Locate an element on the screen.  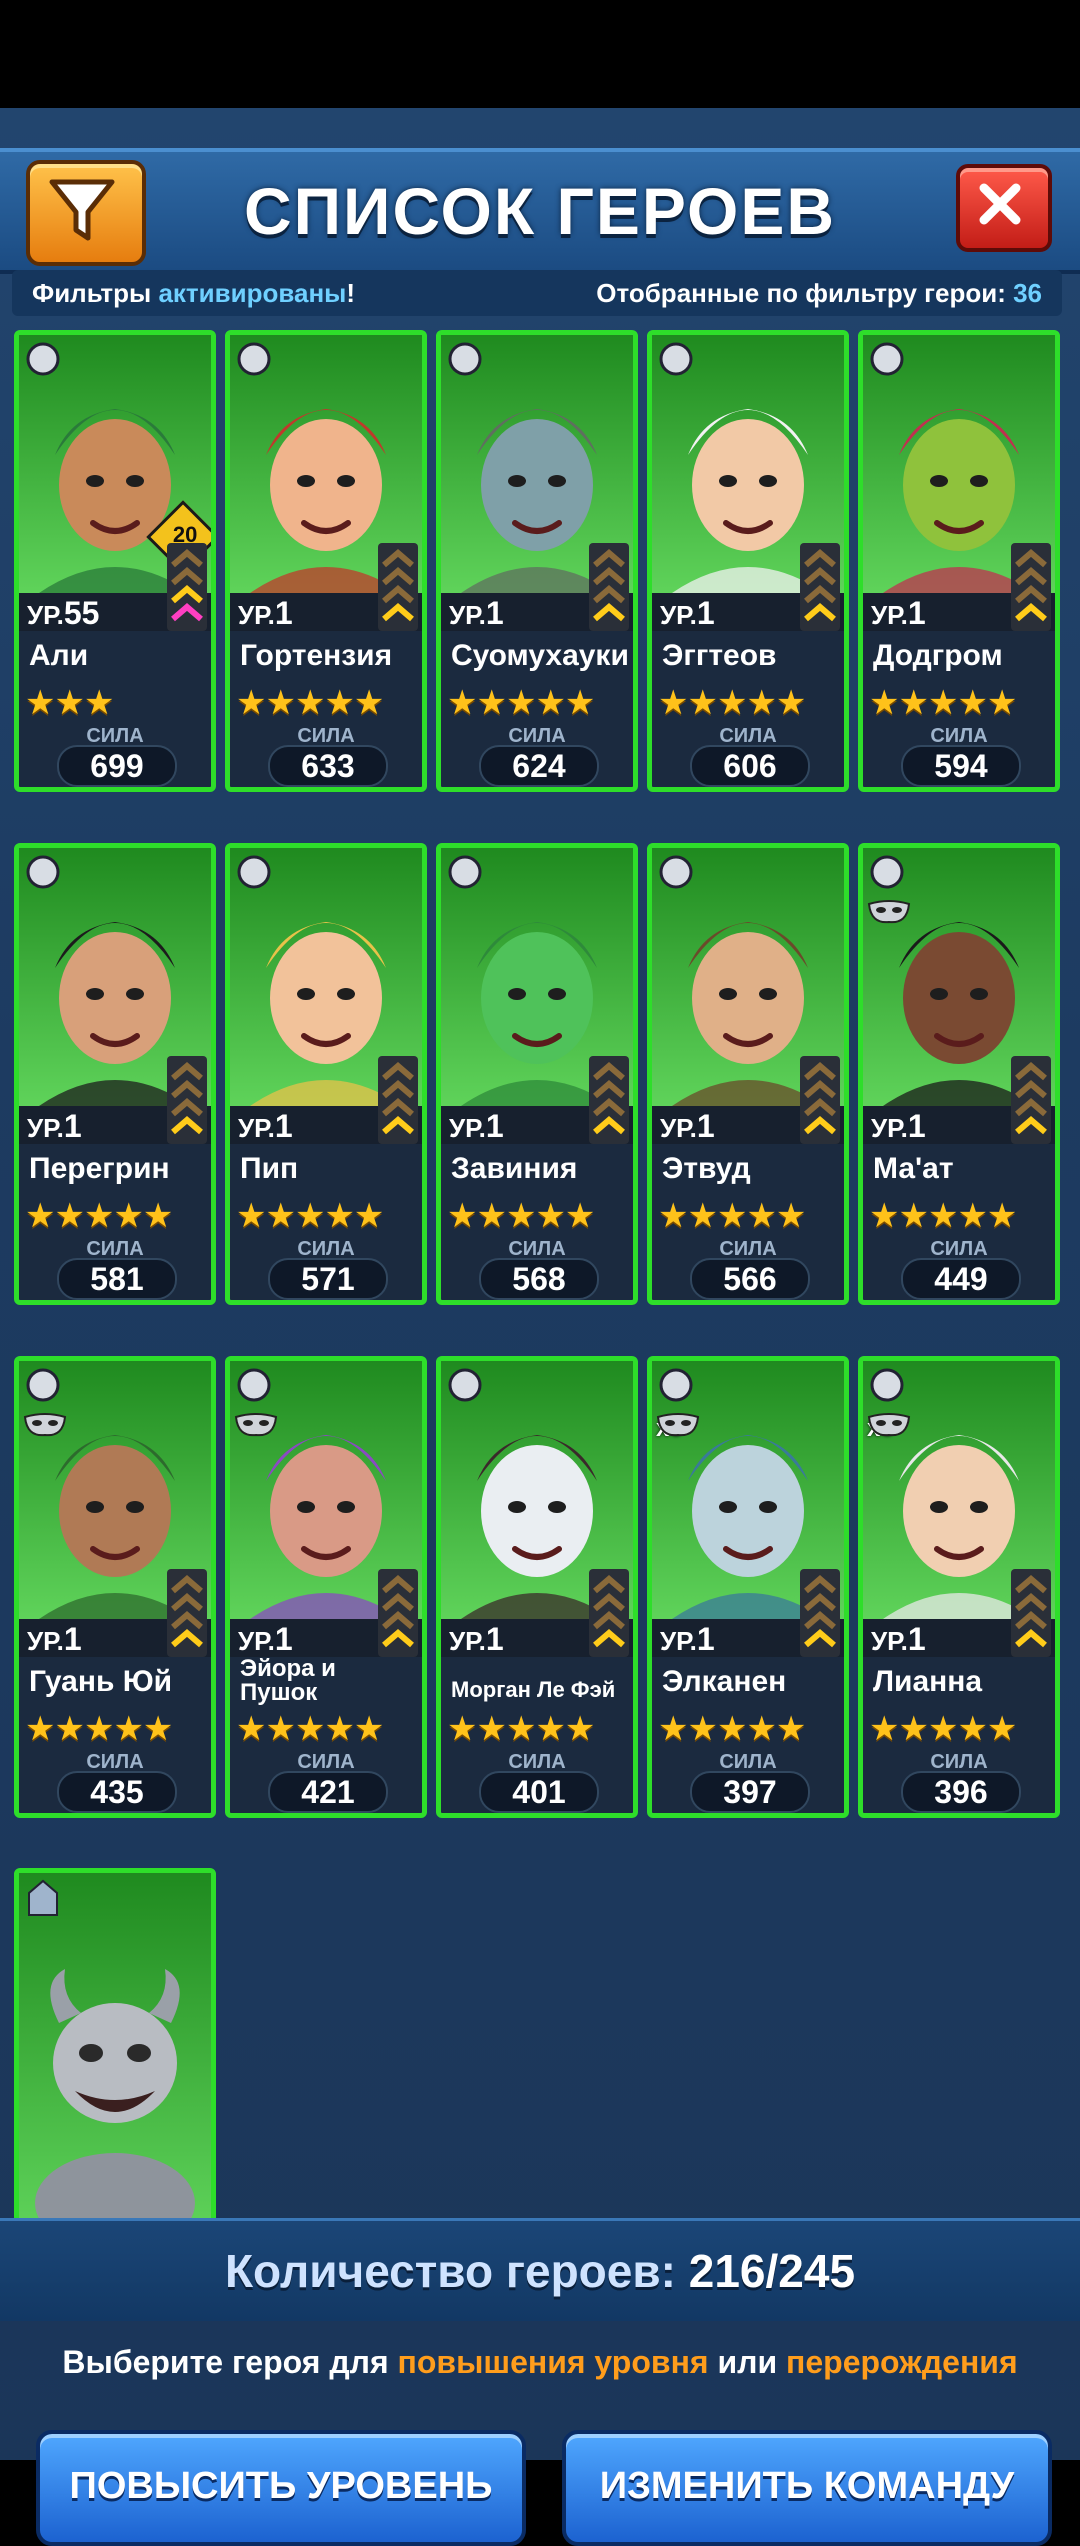
header-bar: СПИСОК ГЕРОЕВ is located at coordinates (540, 211).